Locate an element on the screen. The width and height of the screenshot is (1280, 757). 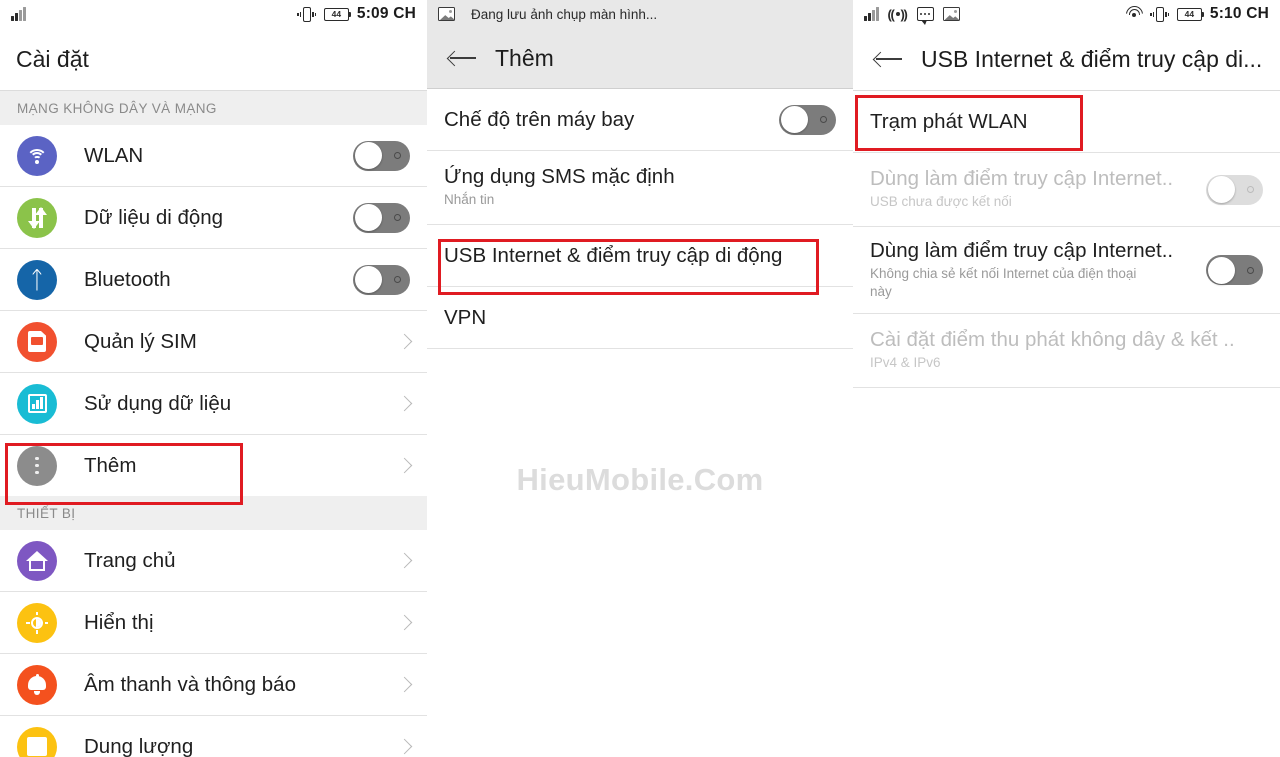
wlan-toggle is located at coordinates (381, 155).